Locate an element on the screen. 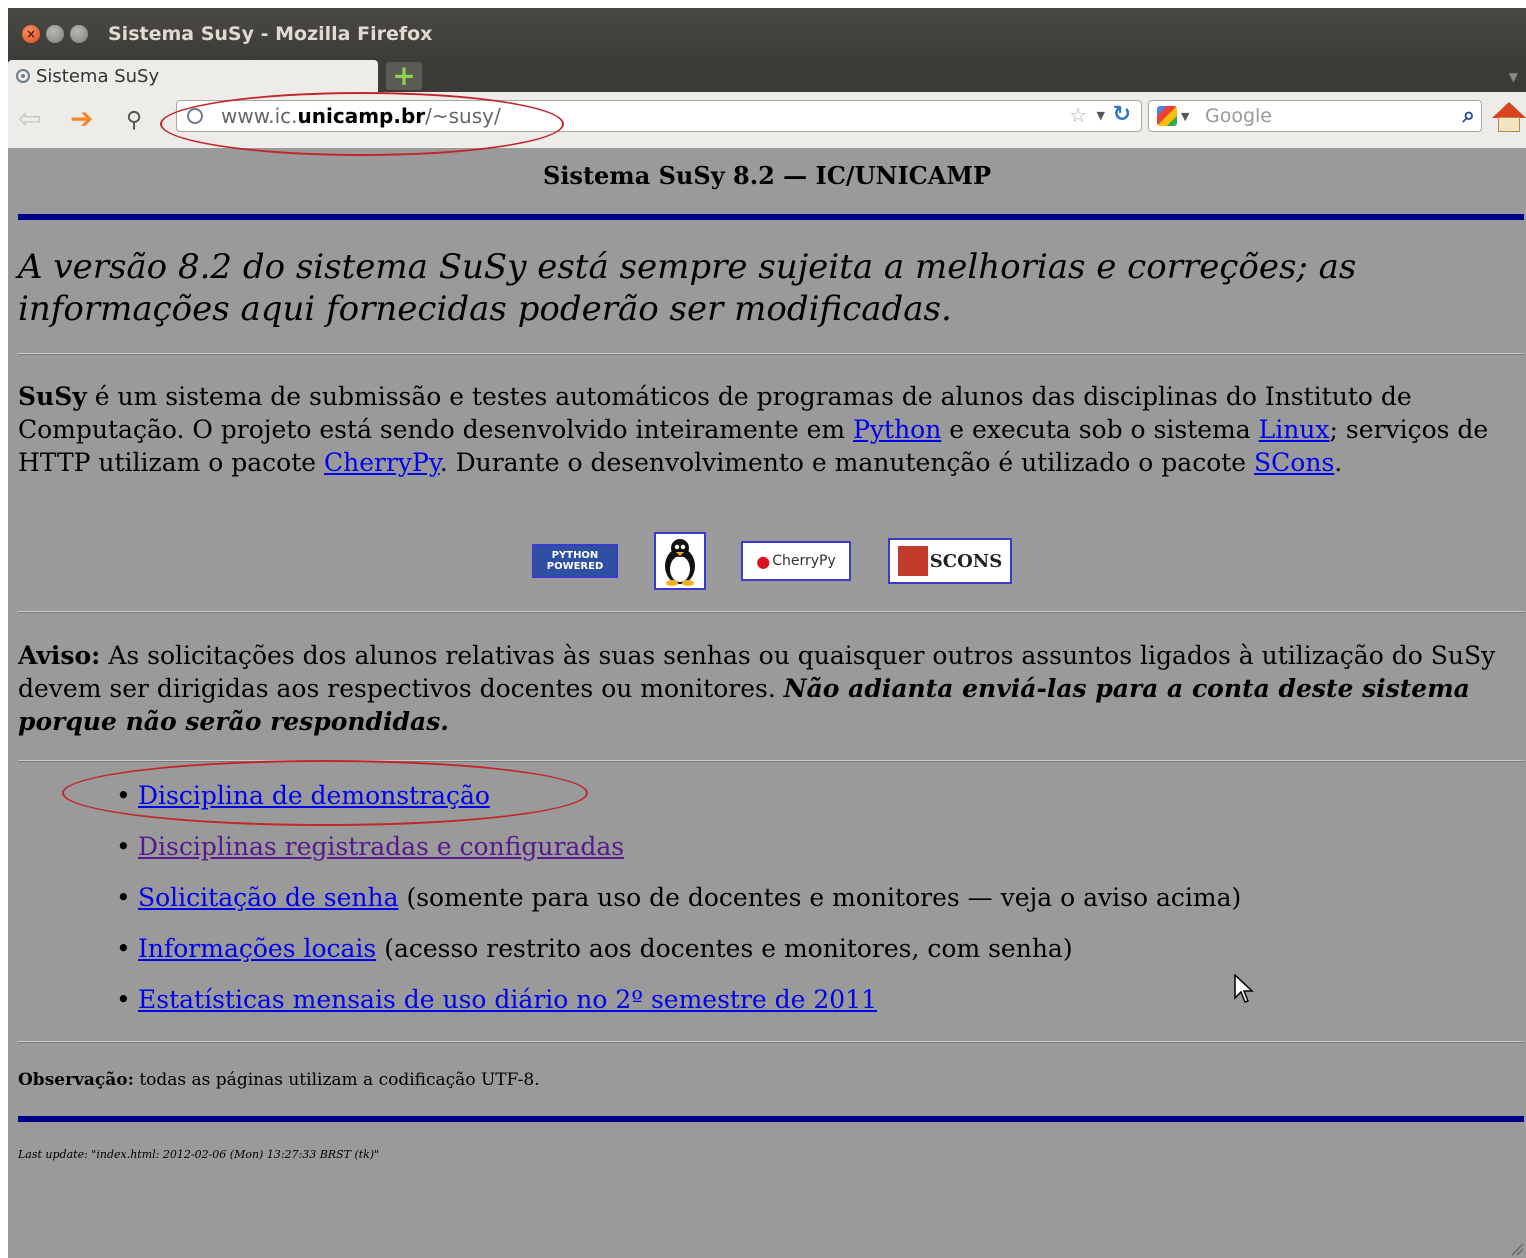 This screenshot has width=1526, height=1258. scons-logo-icon is located at coordinates (912, 561).